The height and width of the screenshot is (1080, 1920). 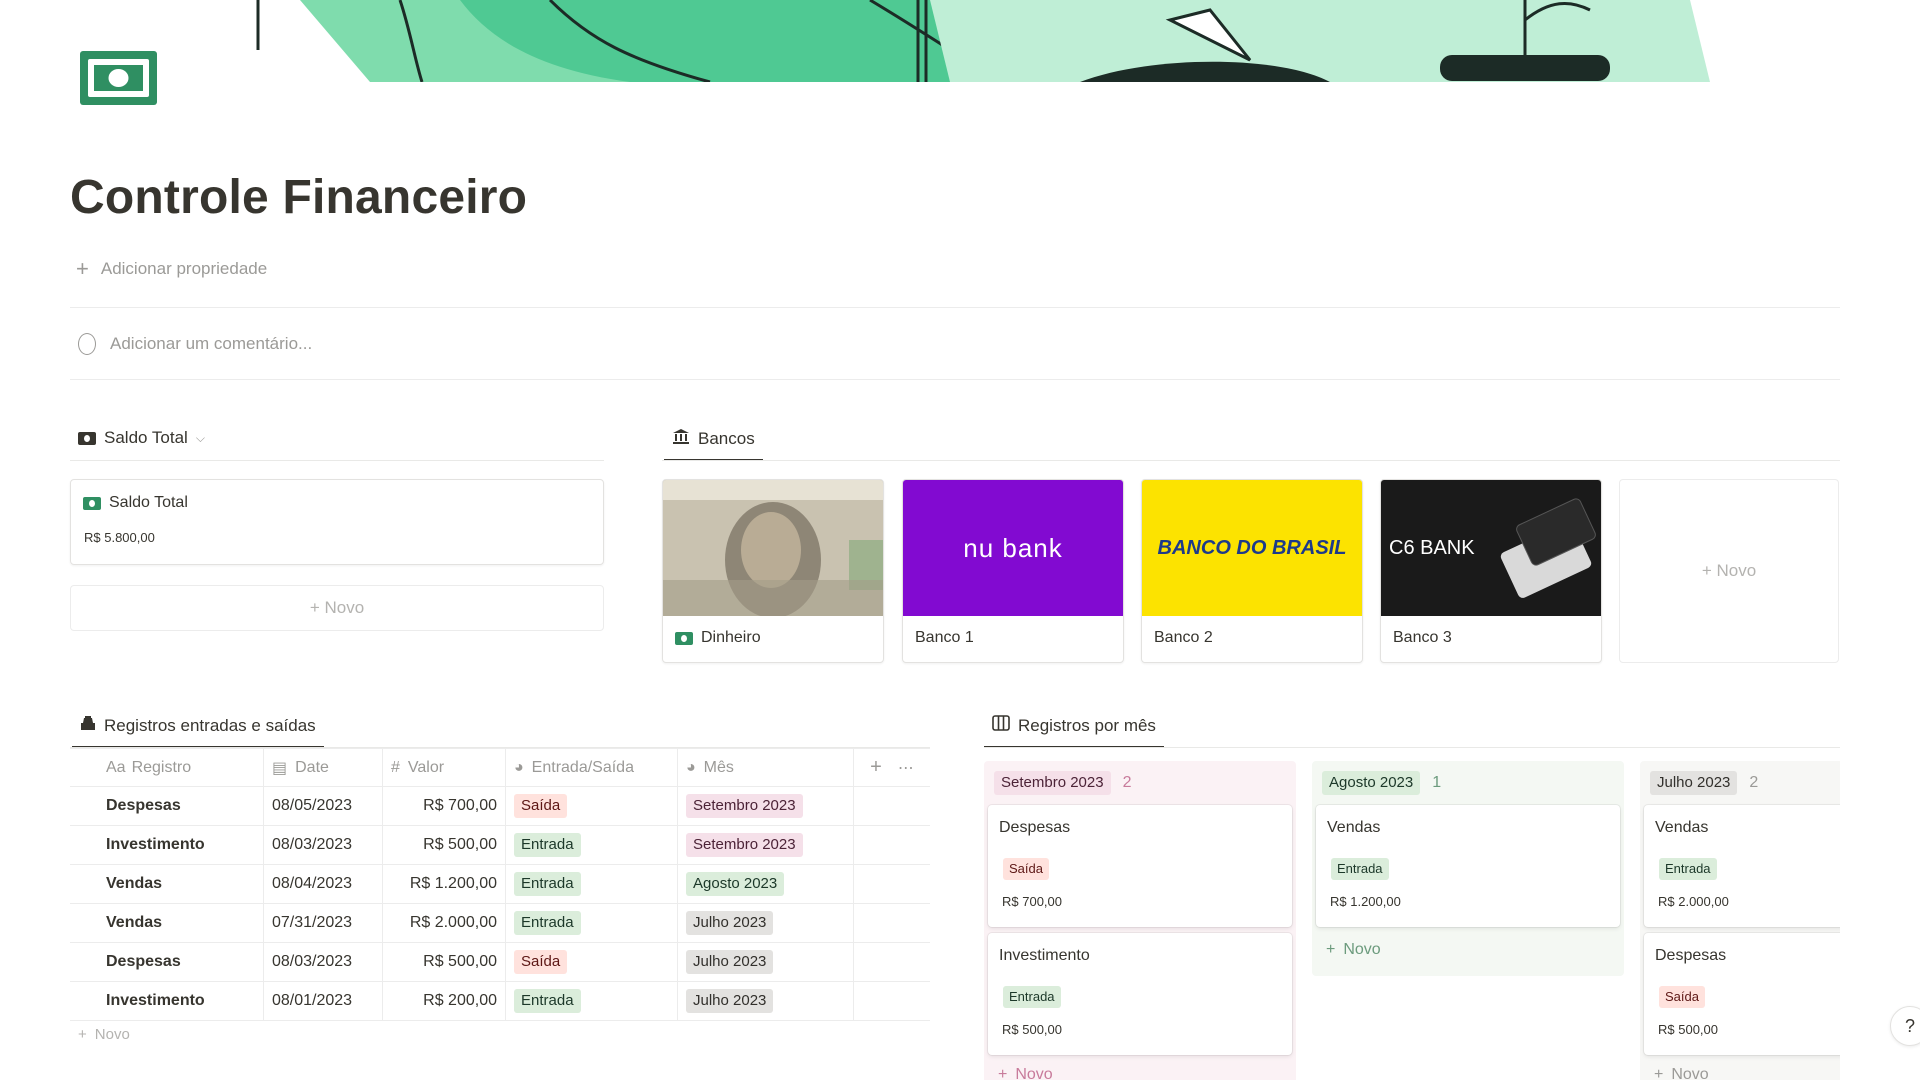 I want to click on column-header-mes: ◕ Mês, so click(x=766, y=767).